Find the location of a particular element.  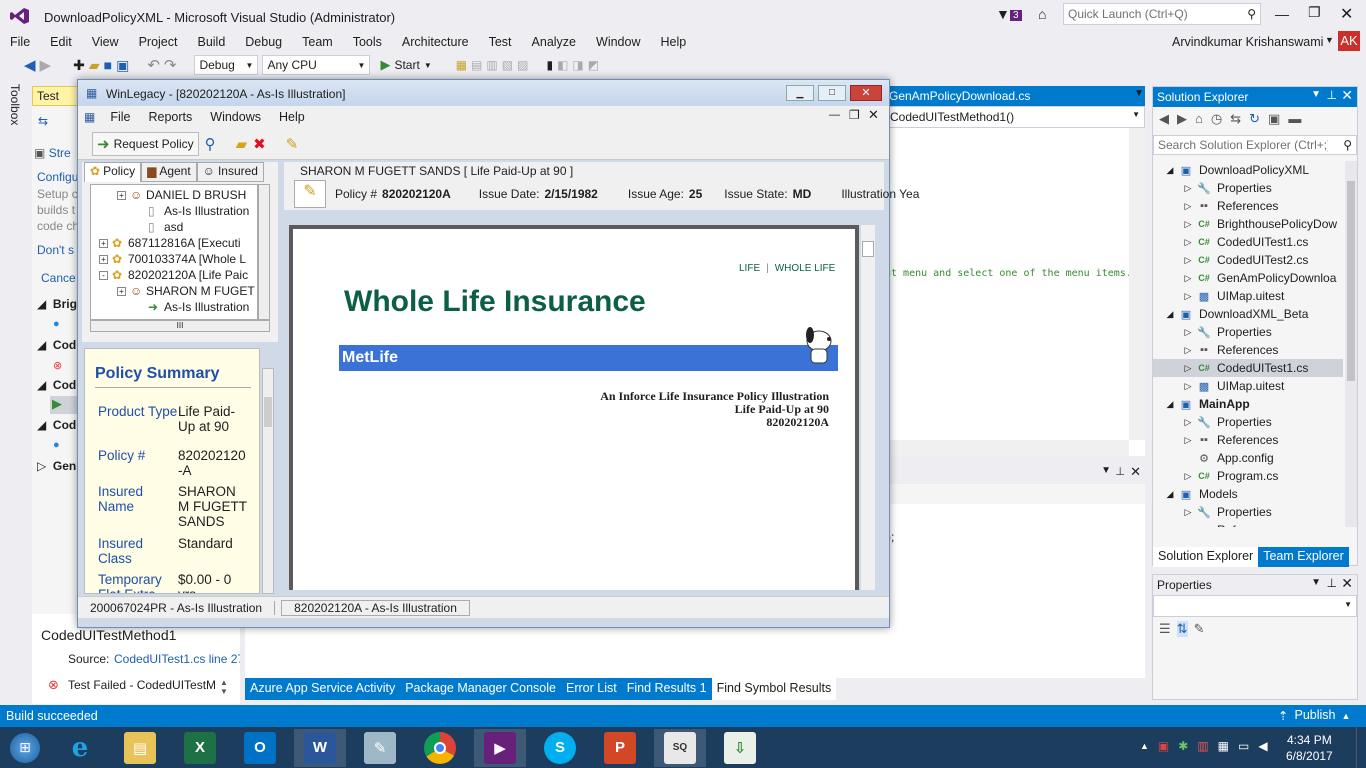

minimize-button: ▁ is located at coordinates (800, 93).